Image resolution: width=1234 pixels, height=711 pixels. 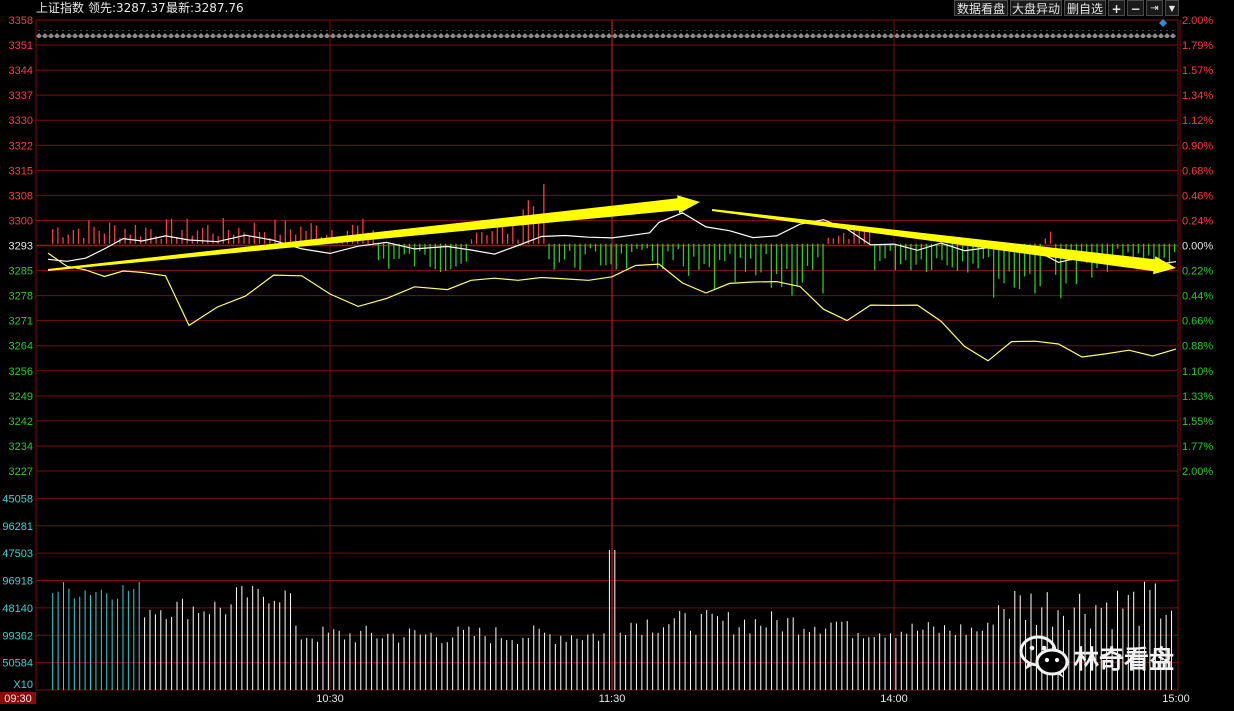 I want to click on price-tick-label: 3264, so click(x=21, y=347).